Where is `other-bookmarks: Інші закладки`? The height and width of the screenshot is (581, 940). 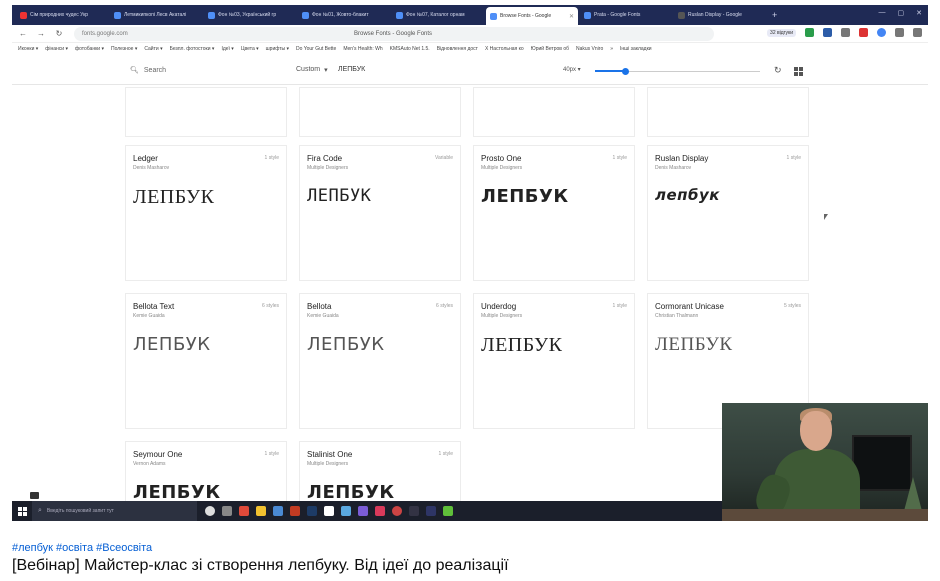 other-bookmarks: Інші закладки is located at coordinates (636, 49).